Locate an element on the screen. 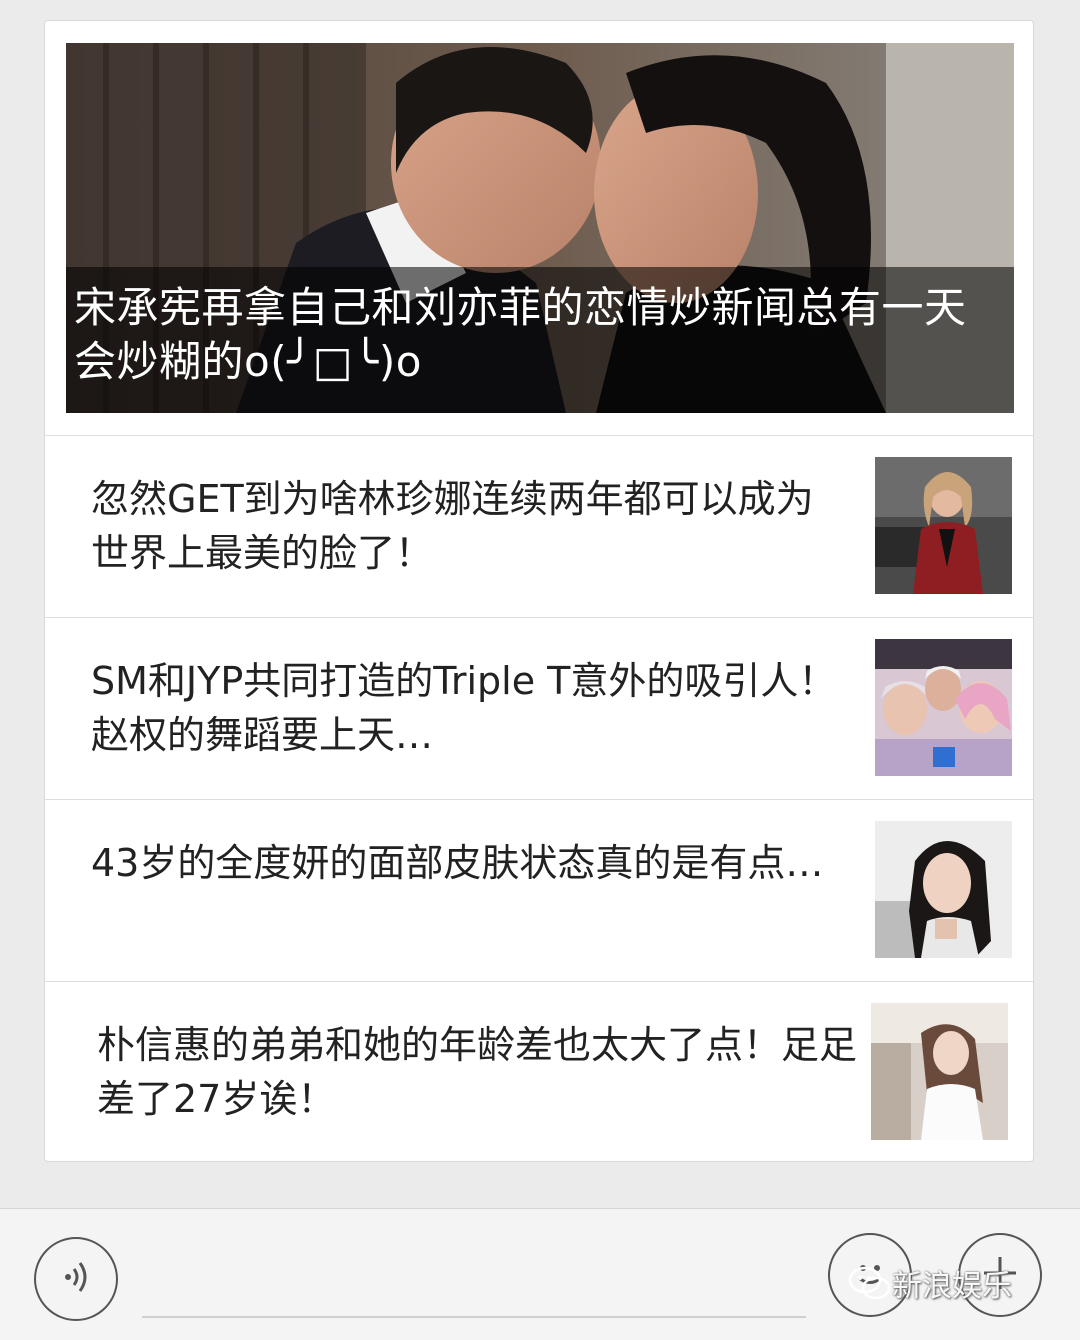 The height and width of the screenshot is (1340, 1080). wechat-icon is located at coordinates (869, 1283).